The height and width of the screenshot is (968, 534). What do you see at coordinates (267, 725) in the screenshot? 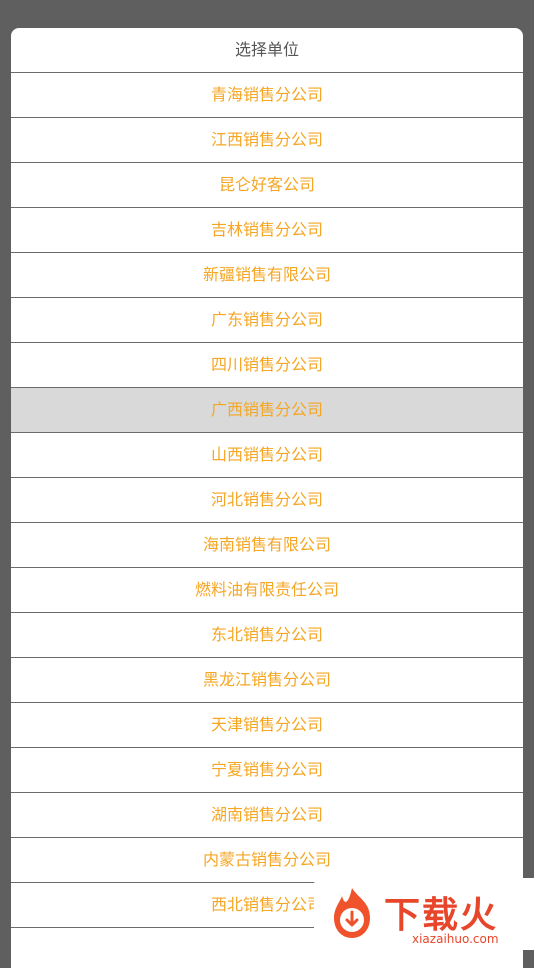
I see `option-item: 天津销售分公司` at bounding box center [267, 725].